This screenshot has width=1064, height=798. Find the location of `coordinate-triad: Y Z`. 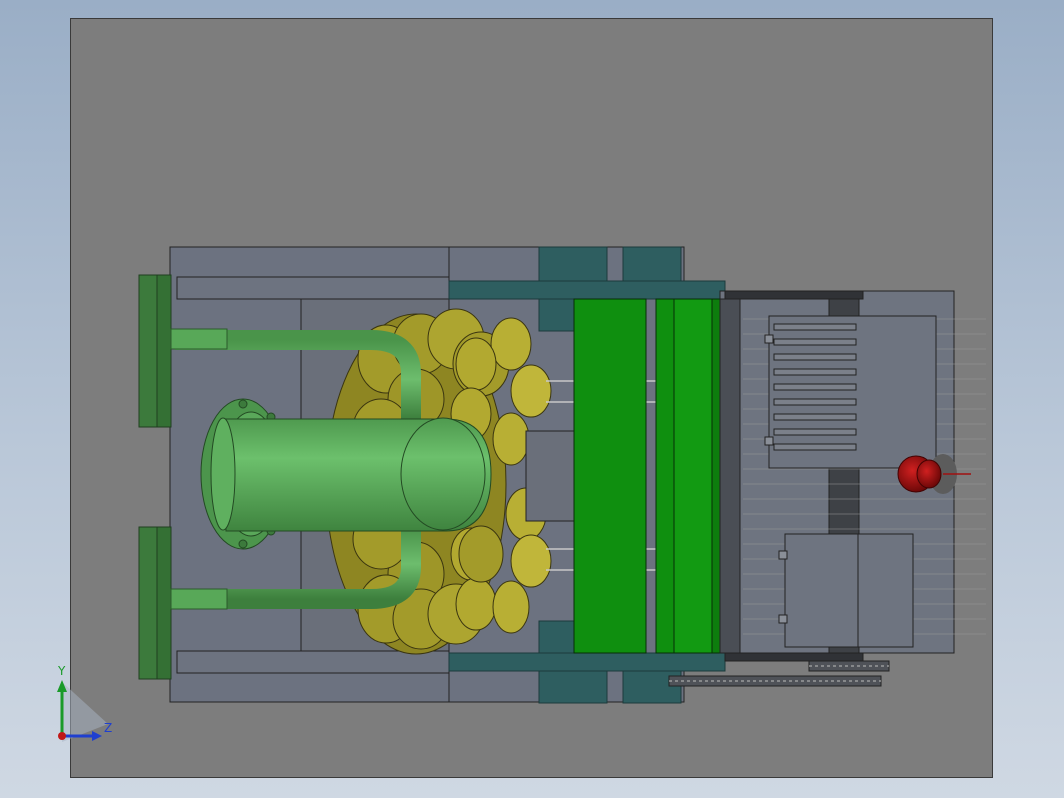

coordinate-triad: Y Z is located at coordinates (85, 705).